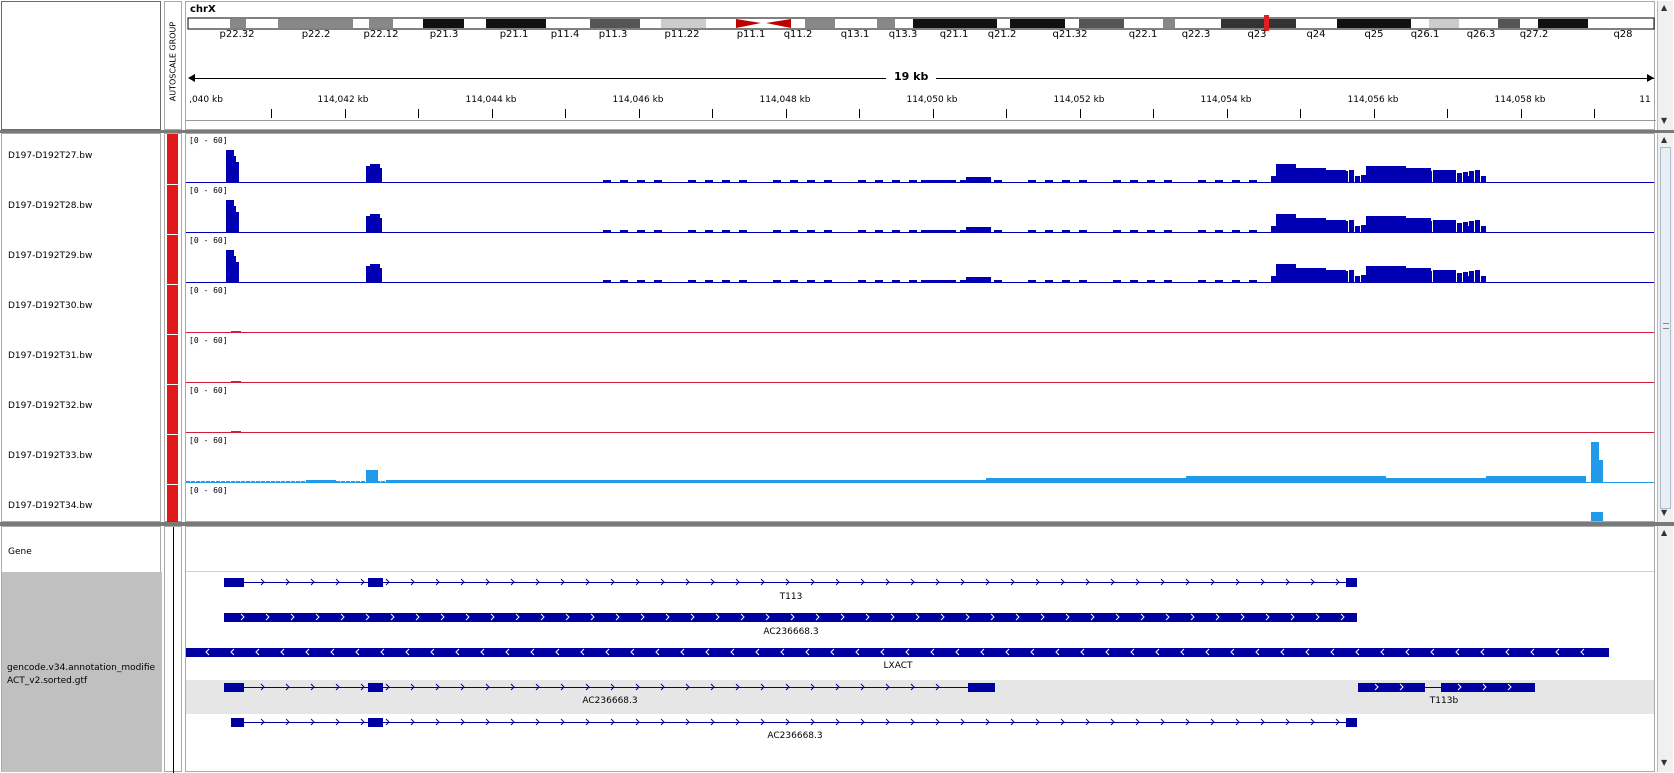 This screenshot has width=1674, height=773. What do you see at coordinates (173, 328) in the screenshot?
I see `data-attribute-column` at bounding box center [173, 328].